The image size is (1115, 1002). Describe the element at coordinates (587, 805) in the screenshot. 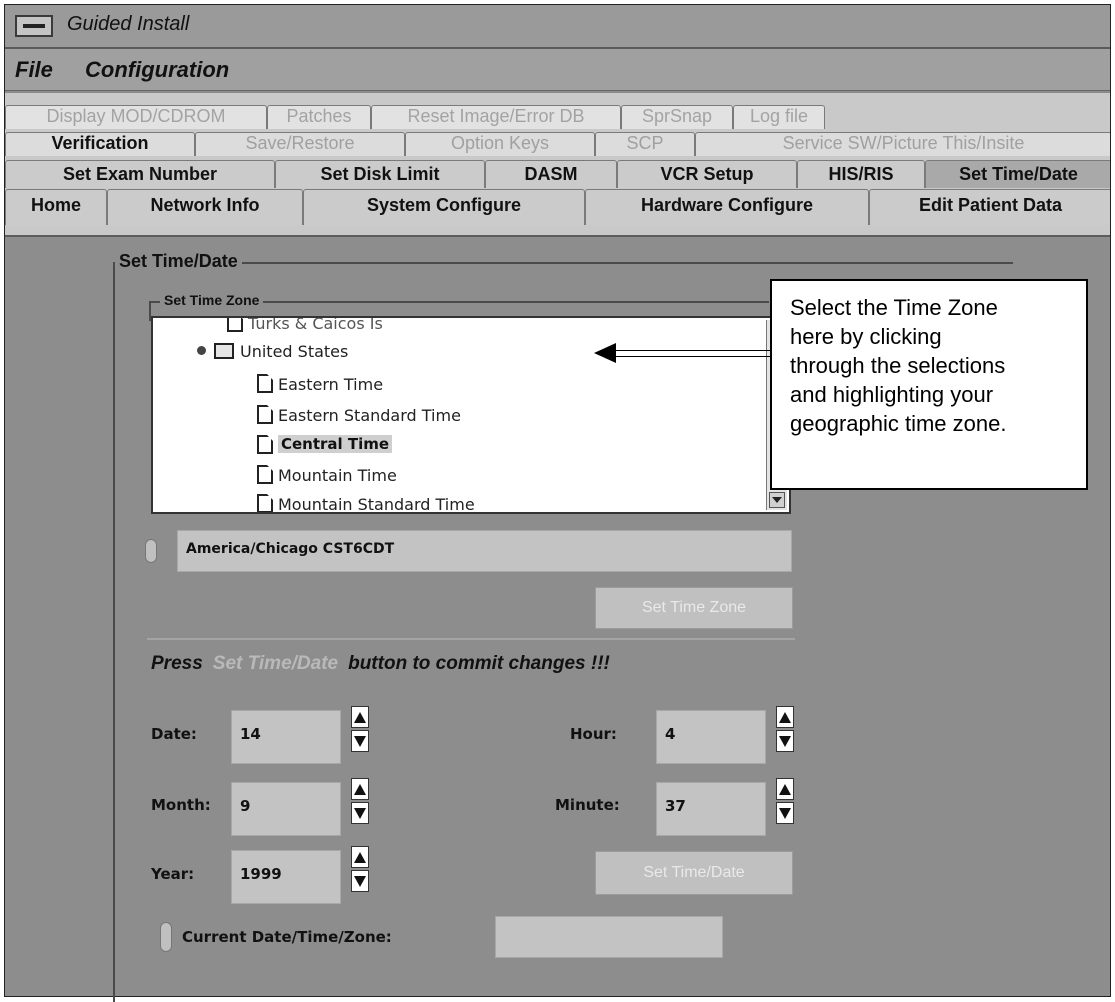

I see `minute-label: Minute:` at that location.